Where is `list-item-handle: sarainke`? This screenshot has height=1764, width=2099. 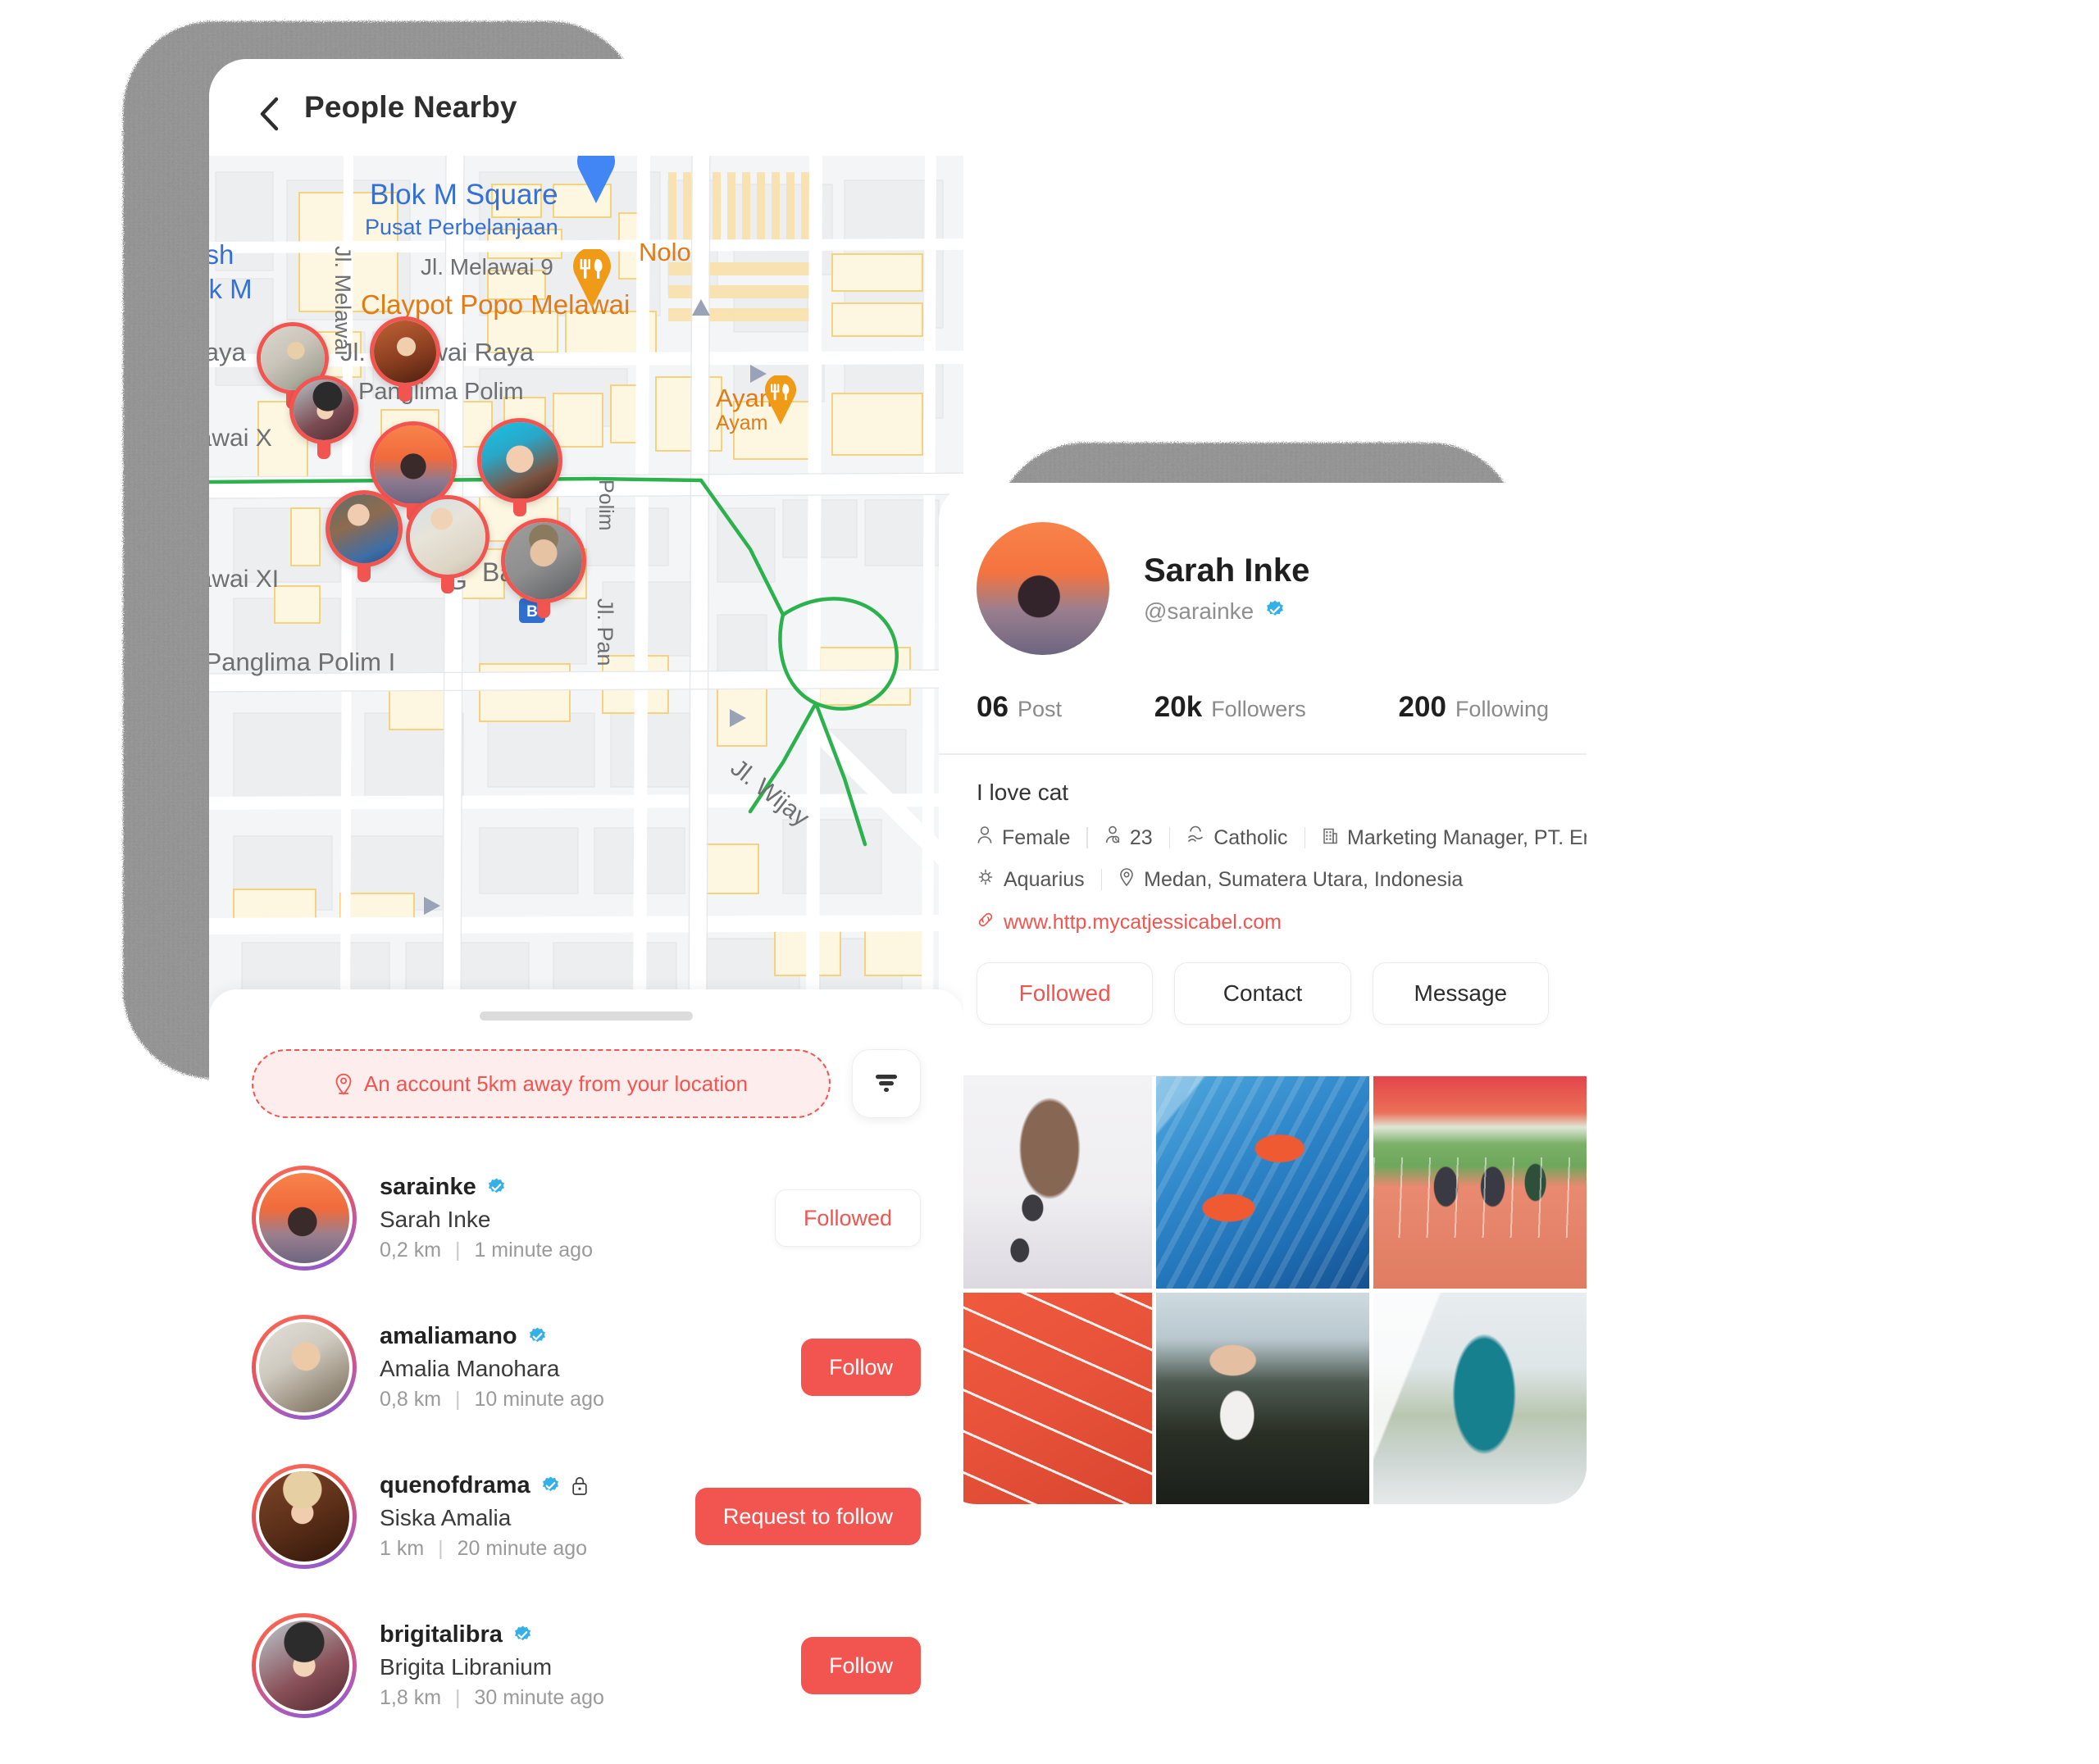 list-item-handle: sarainke is located at coordinates (428, 1187).